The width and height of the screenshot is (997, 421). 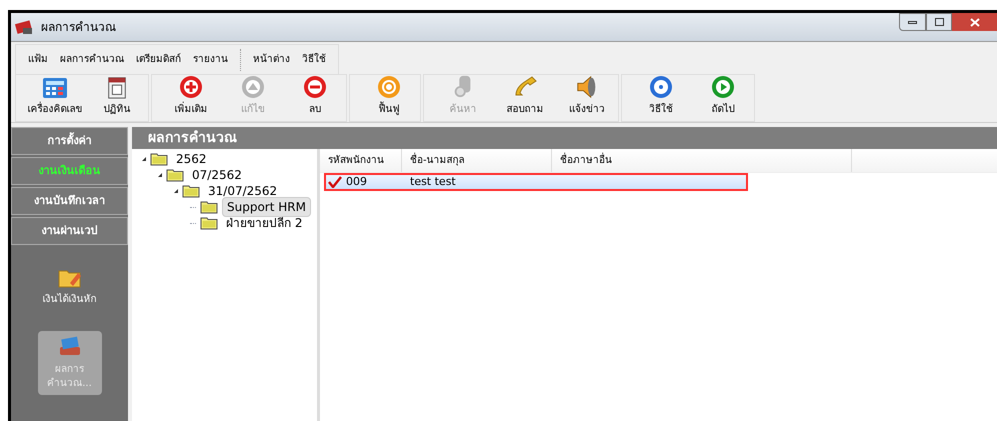 What do you see at coordinates (69, 231) in the screenshot?
I see `sidebar-section: งานผ่านเวป` at bounding box center [69, 231].